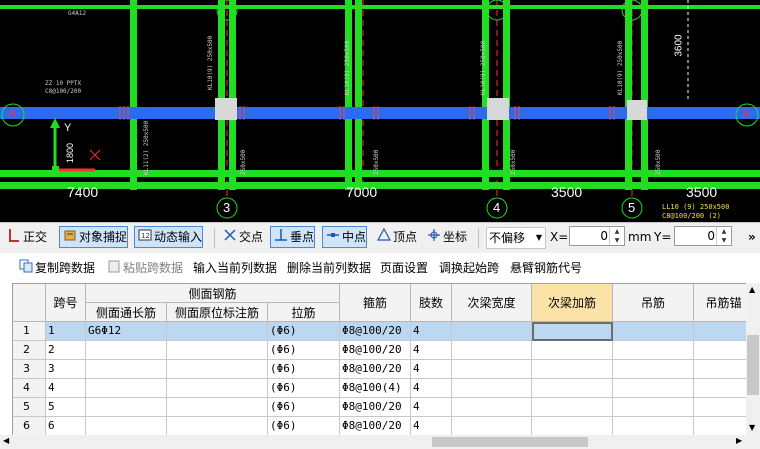 The image size is (760, 449). What do you see at coordinates (753, 365) in the screenshot?
I see `vertical-scroll-thumb` at bounding box center [753, 365].